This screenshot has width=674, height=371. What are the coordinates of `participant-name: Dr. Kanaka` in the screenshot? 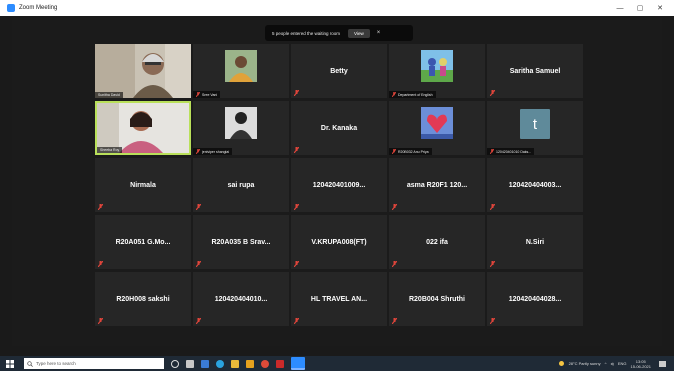 It's located at (339, 128).